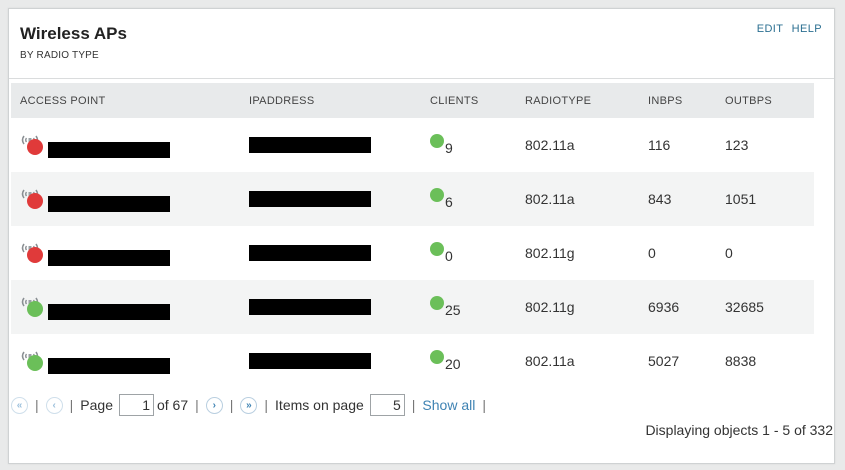 The image size is (845, 470). What do you see at coordinates (468, 253) in the screenshot?
I see `clients-cell: 0` at bounding box center [468, 253].